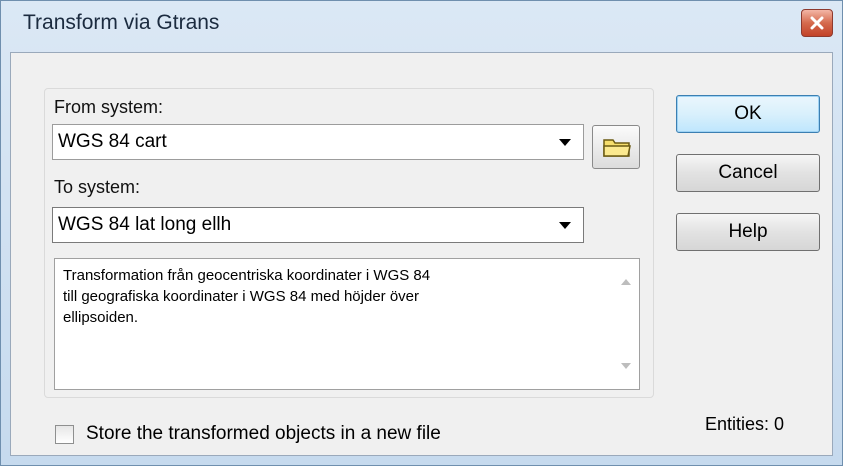  I want to click on close-icon, so click(817, 23).